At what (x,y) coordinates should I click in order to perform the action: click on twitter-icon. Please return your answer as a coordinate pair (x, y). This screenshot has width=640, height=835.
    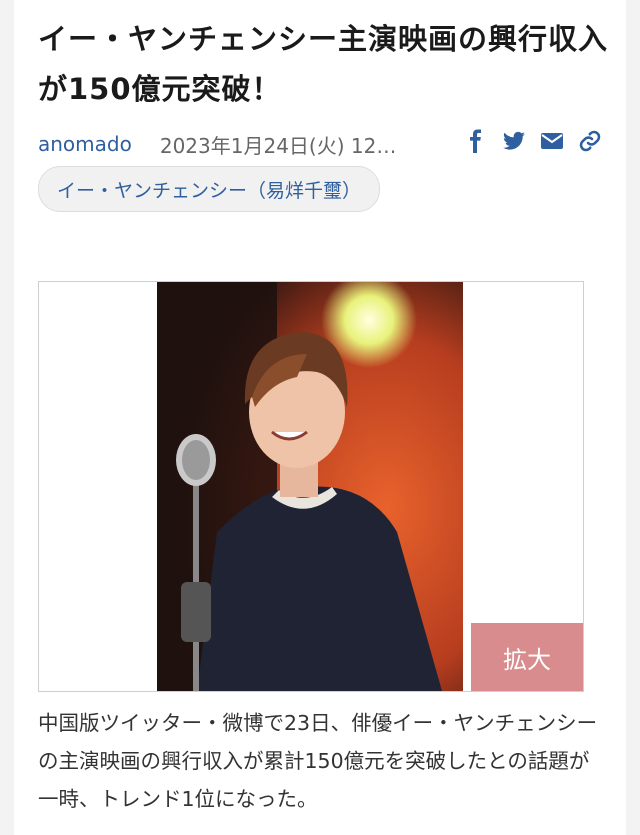
    Looking at the image, I should click on (514, 141).